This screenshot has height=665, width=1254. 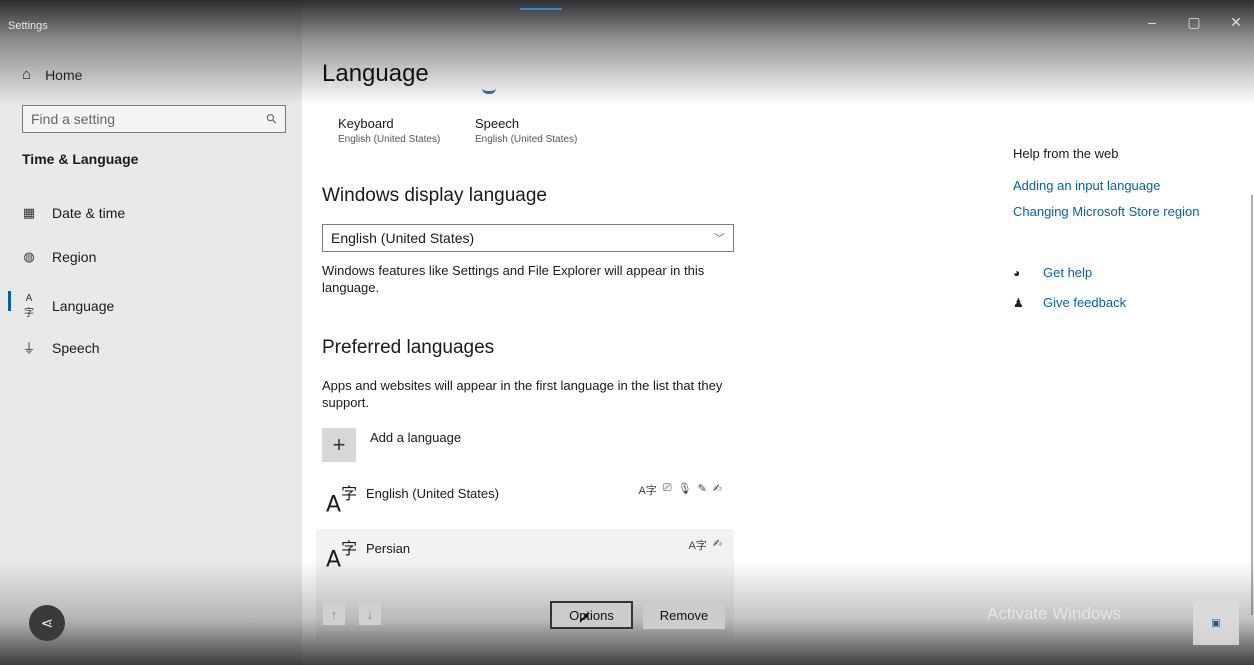 I want to click on close-icon: ✕, so click(x=1236, y=22).